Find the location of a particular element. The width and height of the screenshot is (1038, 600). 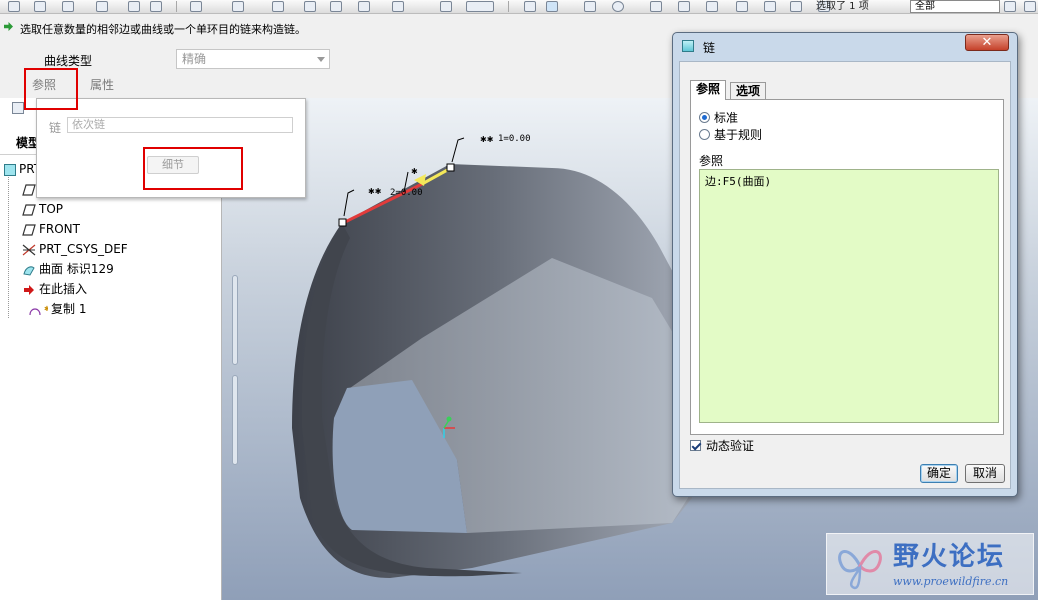

panel-sash is located at coordinates (235, 370).